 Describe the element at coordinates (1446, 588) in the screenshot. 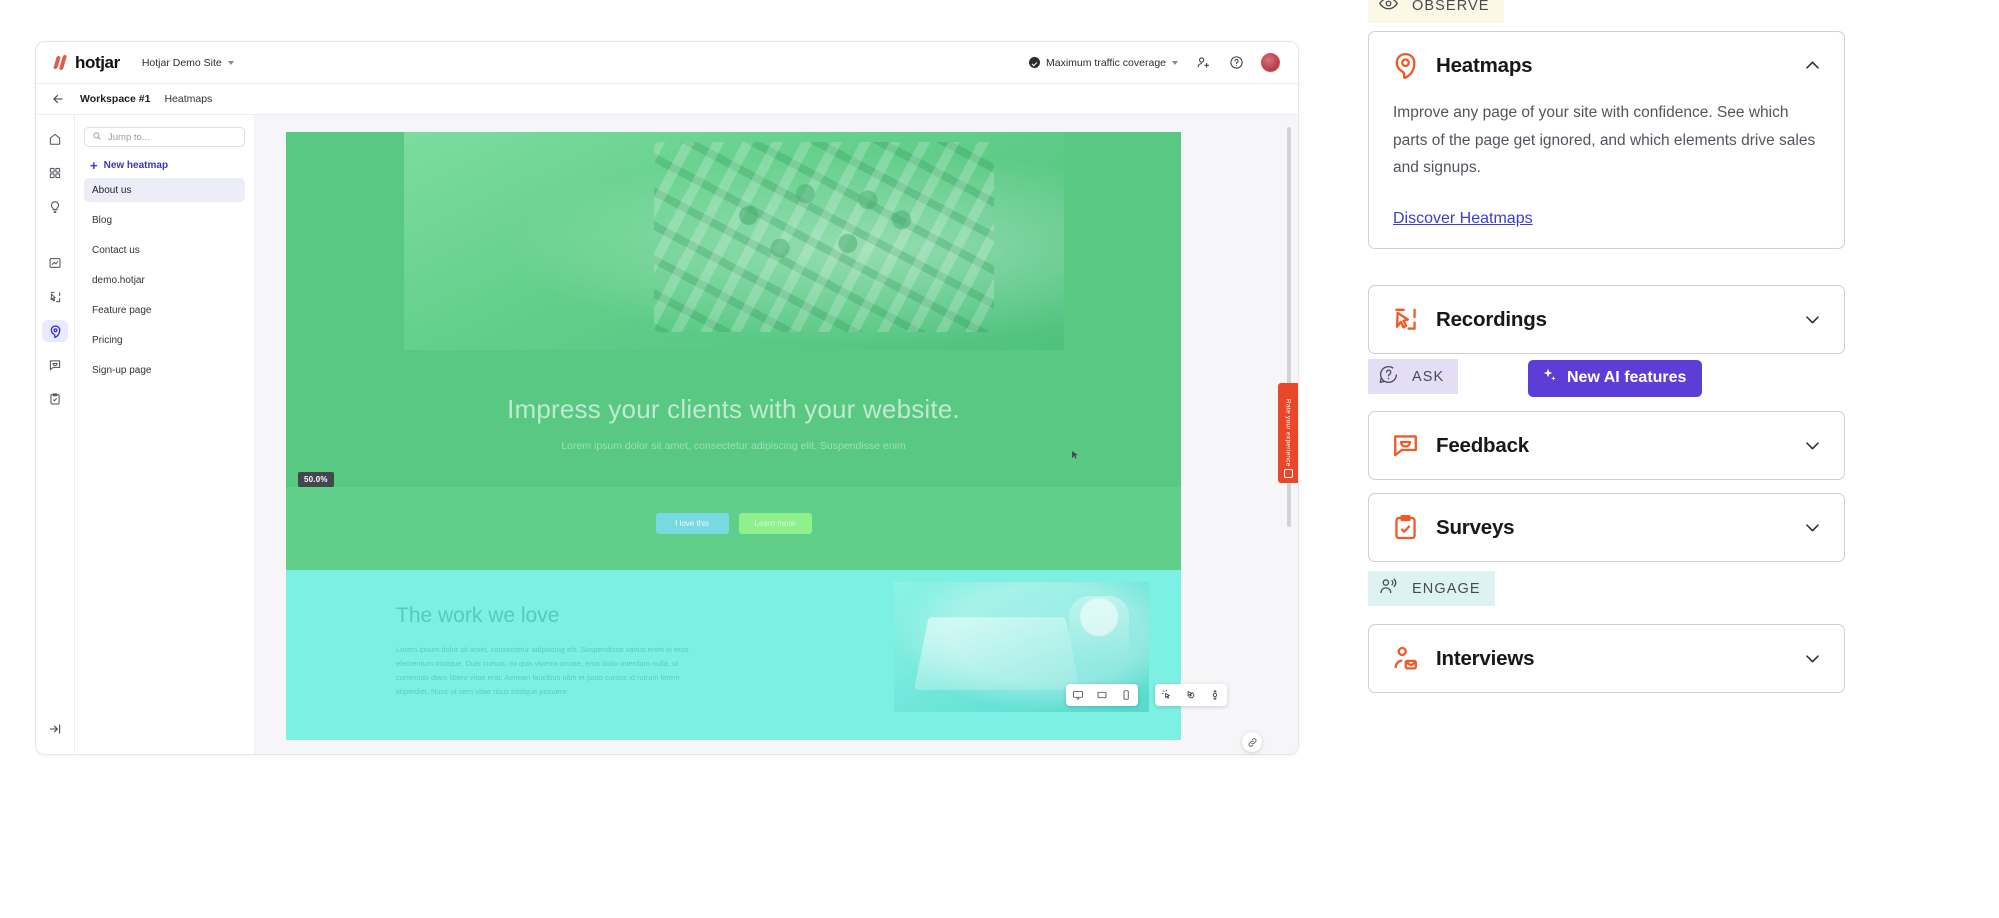

I see `section-label-text: ENGAGE` at that location.